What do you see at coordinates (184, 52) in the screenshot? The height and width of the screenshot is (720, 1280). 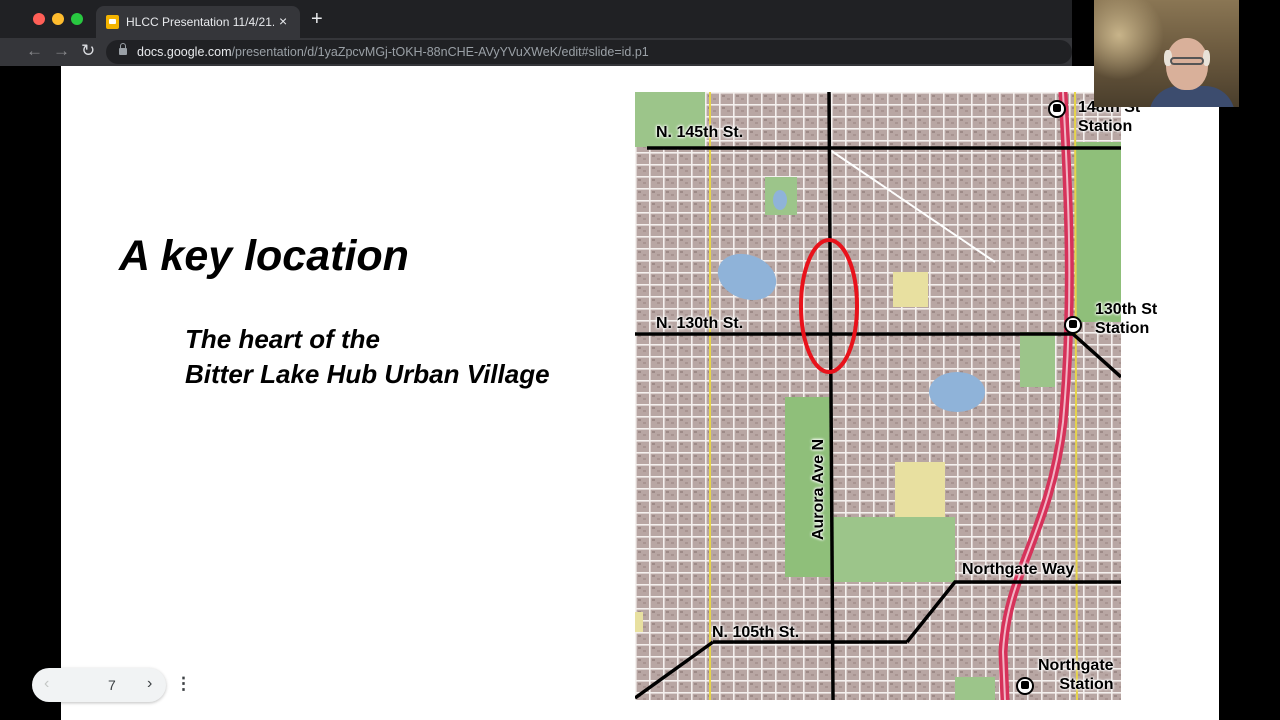 I see `url-host: docs.google.com` at bounding box center [184, 52].